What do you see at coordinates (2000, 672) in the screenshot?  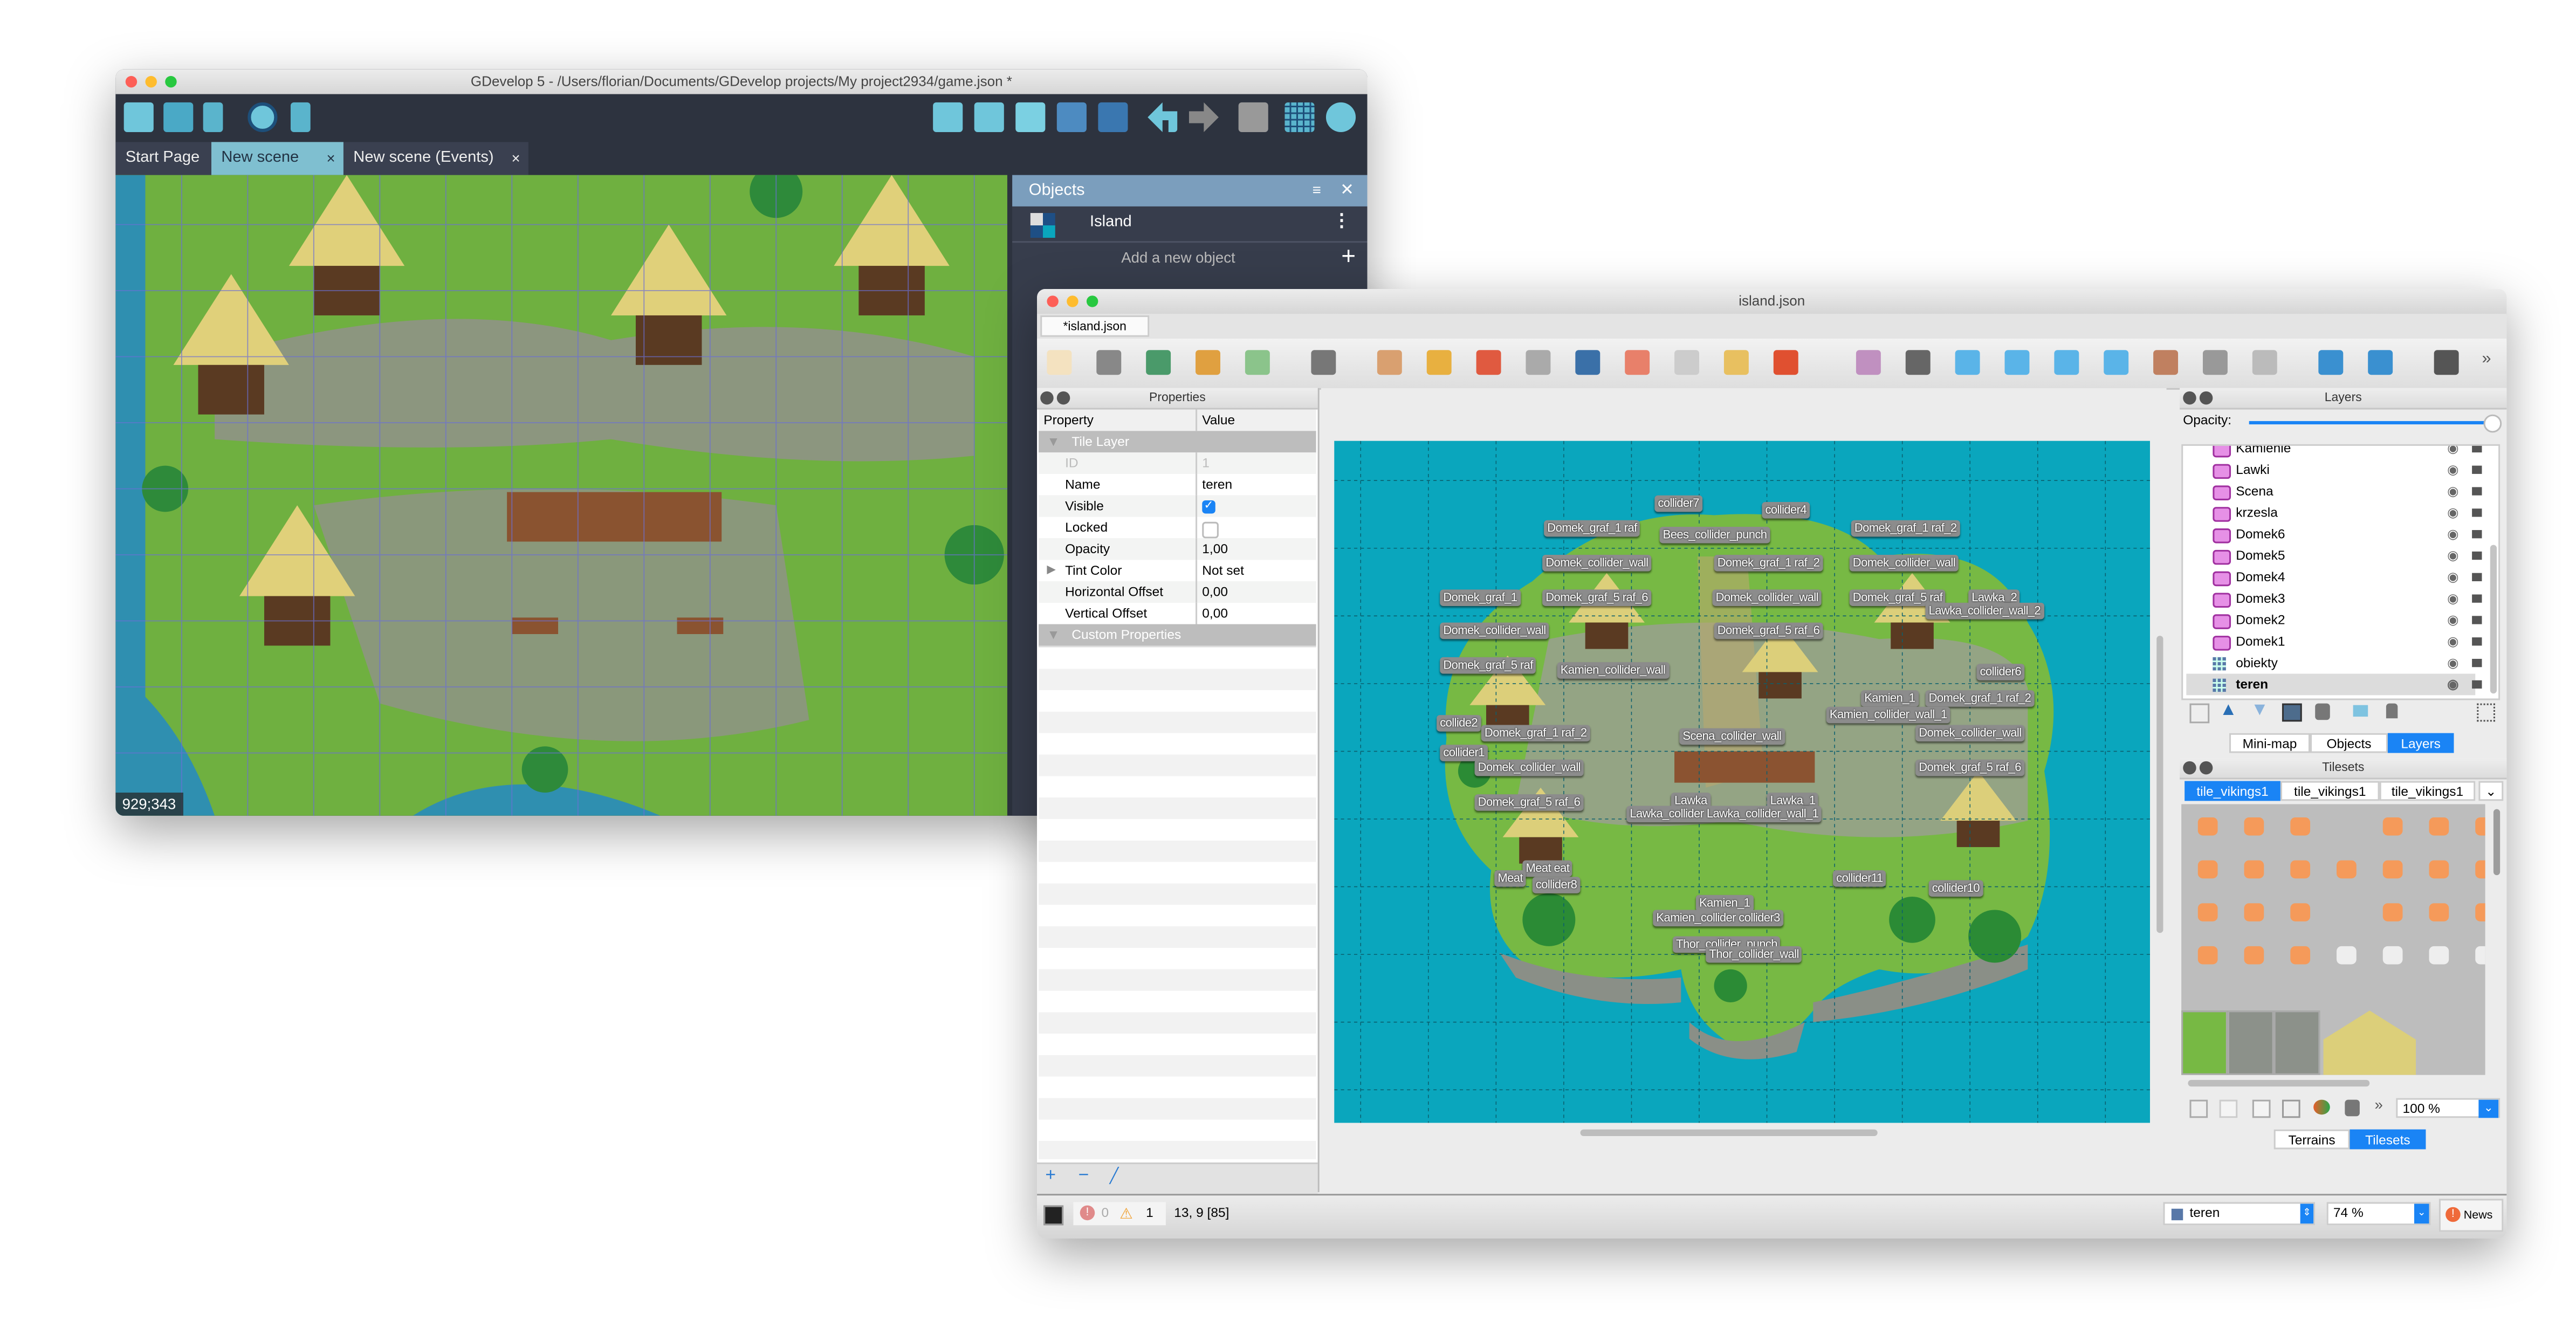 I see `map-object-label: collider6` at bounding box center [2000, 672].